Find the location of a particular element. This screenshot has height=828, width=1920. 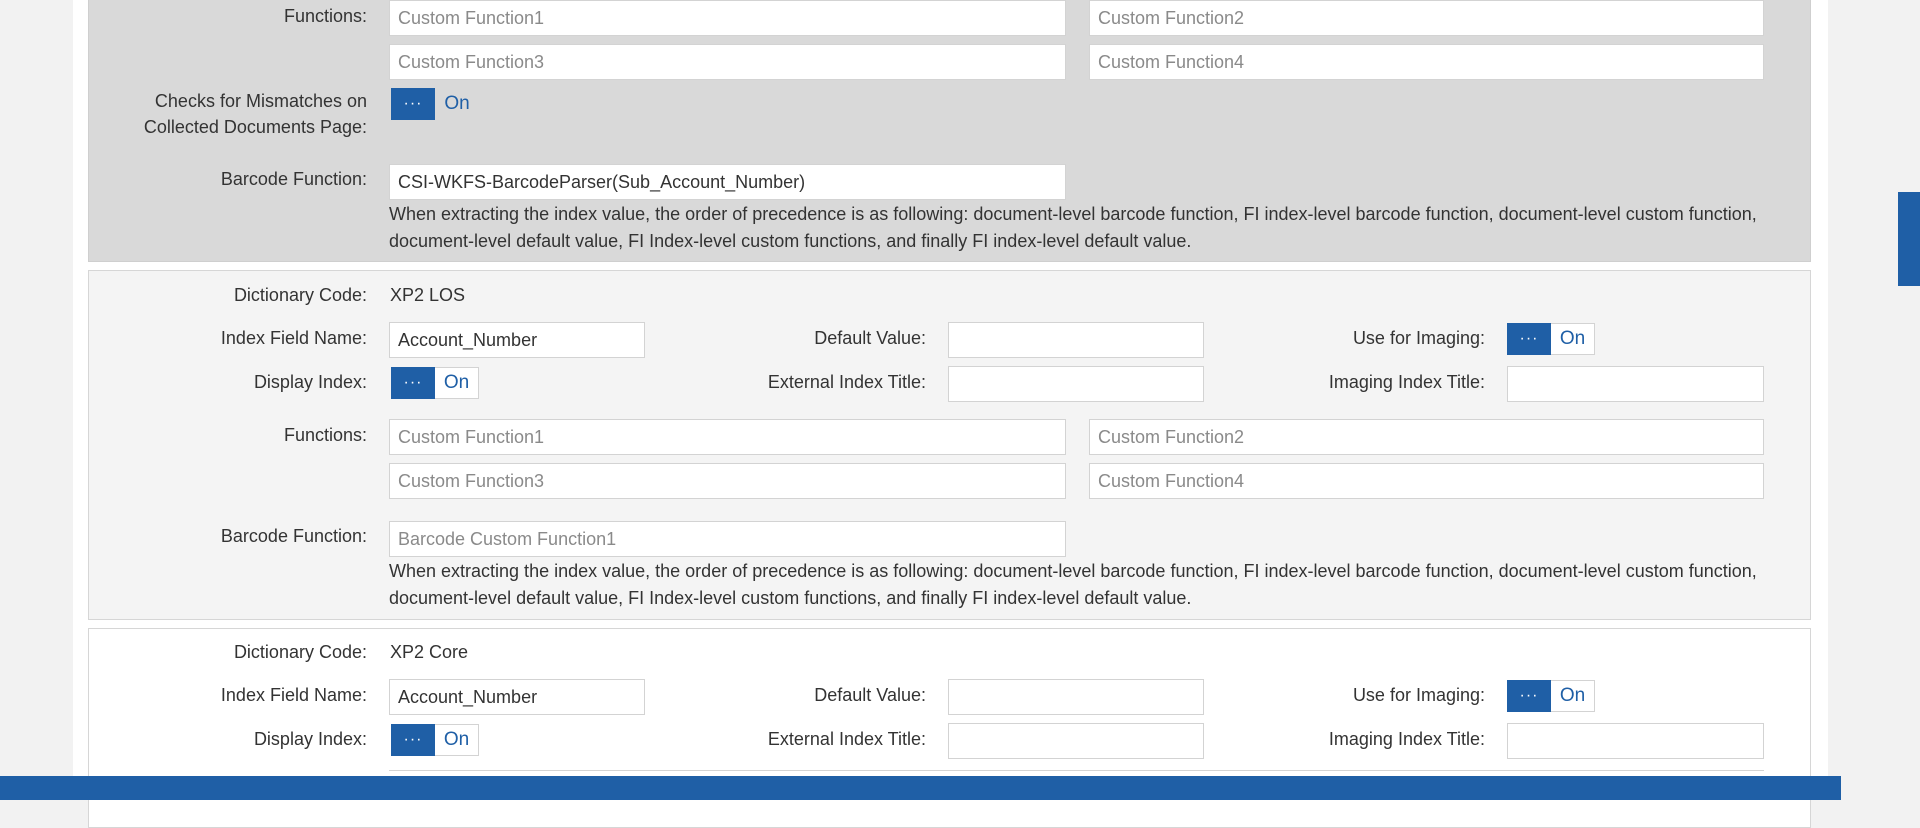

dictionary-code-value: XP2 Core is located at coordinates (429, 652).